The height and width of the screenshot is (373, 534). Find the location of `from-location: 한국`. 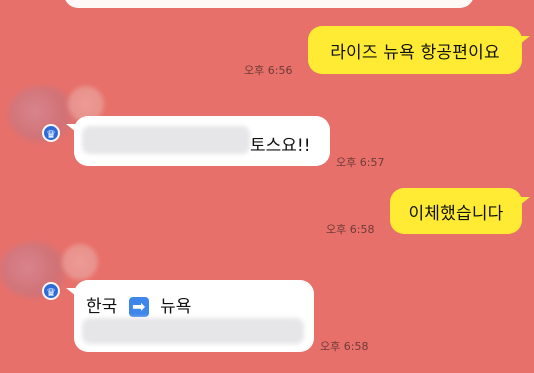

from-location: 한국 is located at coordinates (102, 307).